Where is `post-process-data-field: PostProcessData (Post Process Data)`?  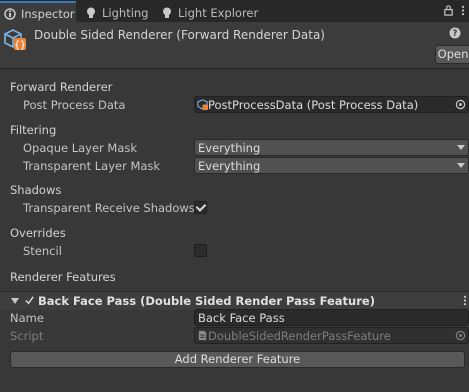 post-process-data-field: PostProcessData (Post Process Data) is located at coordinates (331, 104).